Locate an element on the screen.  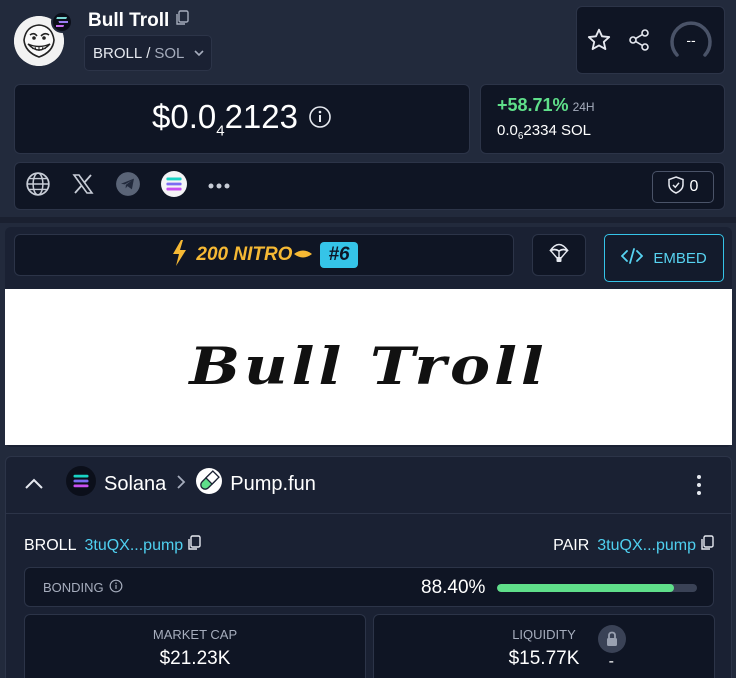
pair-address-row: PAIR 3tuQX...pump is located at coordinates (633, 545).